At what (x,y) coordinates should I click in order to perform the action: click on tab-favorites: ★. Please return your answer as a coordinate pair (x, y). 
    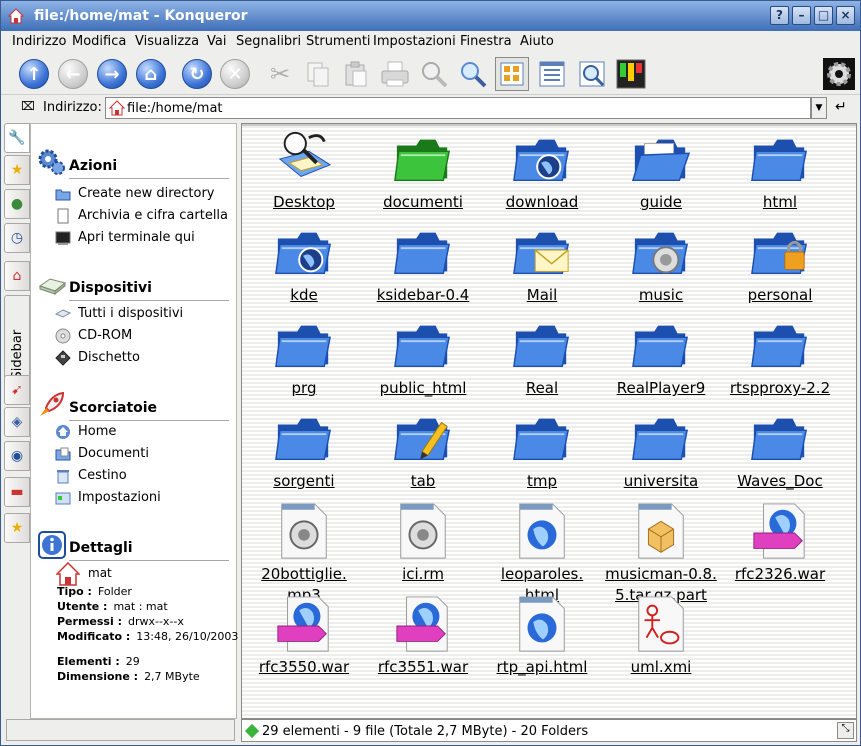
    Looking at the image, I should click on (17, 528).